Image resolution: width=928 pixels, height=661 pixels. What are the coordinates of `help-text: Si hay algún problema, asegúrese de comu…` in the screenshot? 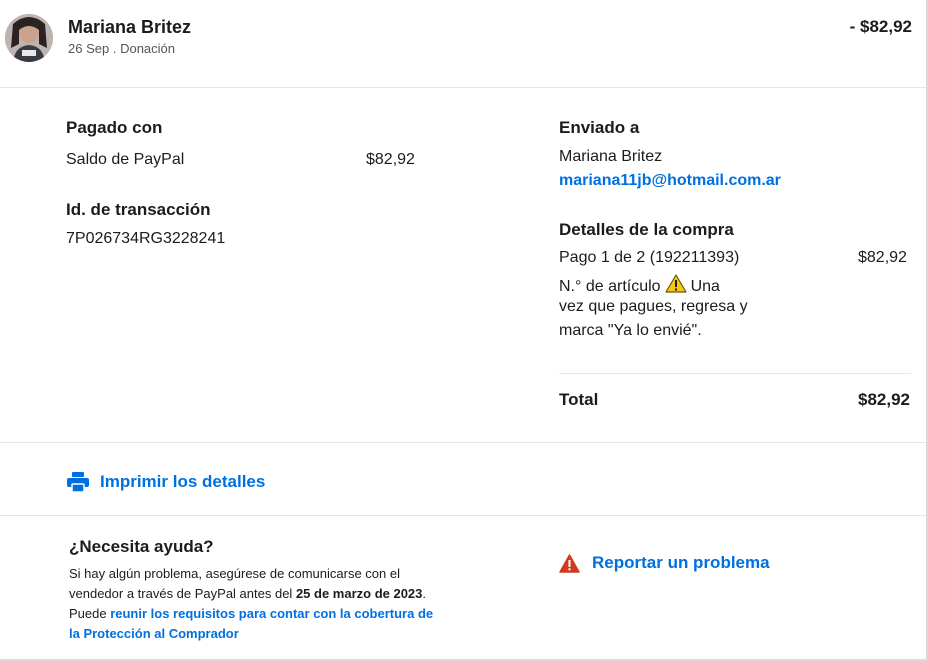 It's located at (254, 604).